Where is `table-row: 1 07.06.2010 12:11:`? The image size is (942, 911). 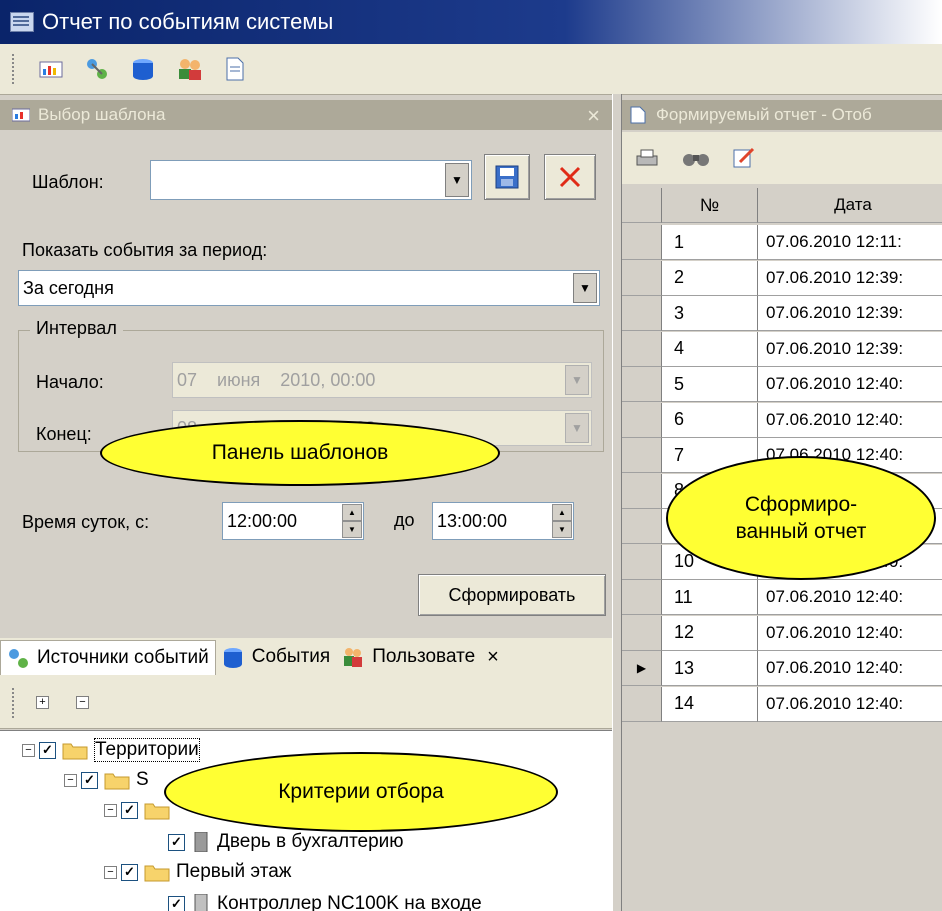 table-row: 1 07.06.2010 12:11: is located at coordinates (782, 242).